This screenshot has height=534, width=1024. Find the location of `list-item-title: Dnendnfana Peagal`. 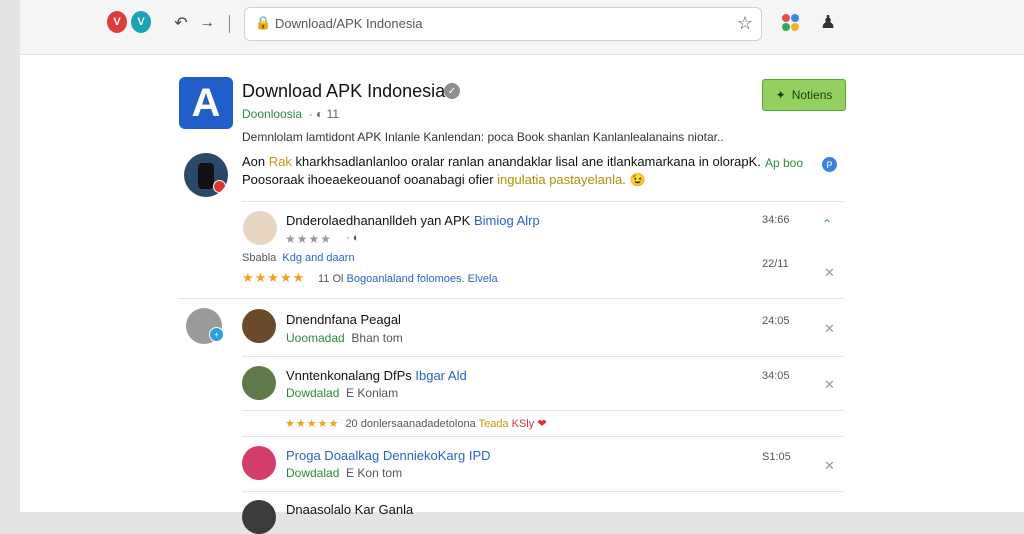

list-item-title: Dnendnfana Peagal is located at coordinates (343, 319).